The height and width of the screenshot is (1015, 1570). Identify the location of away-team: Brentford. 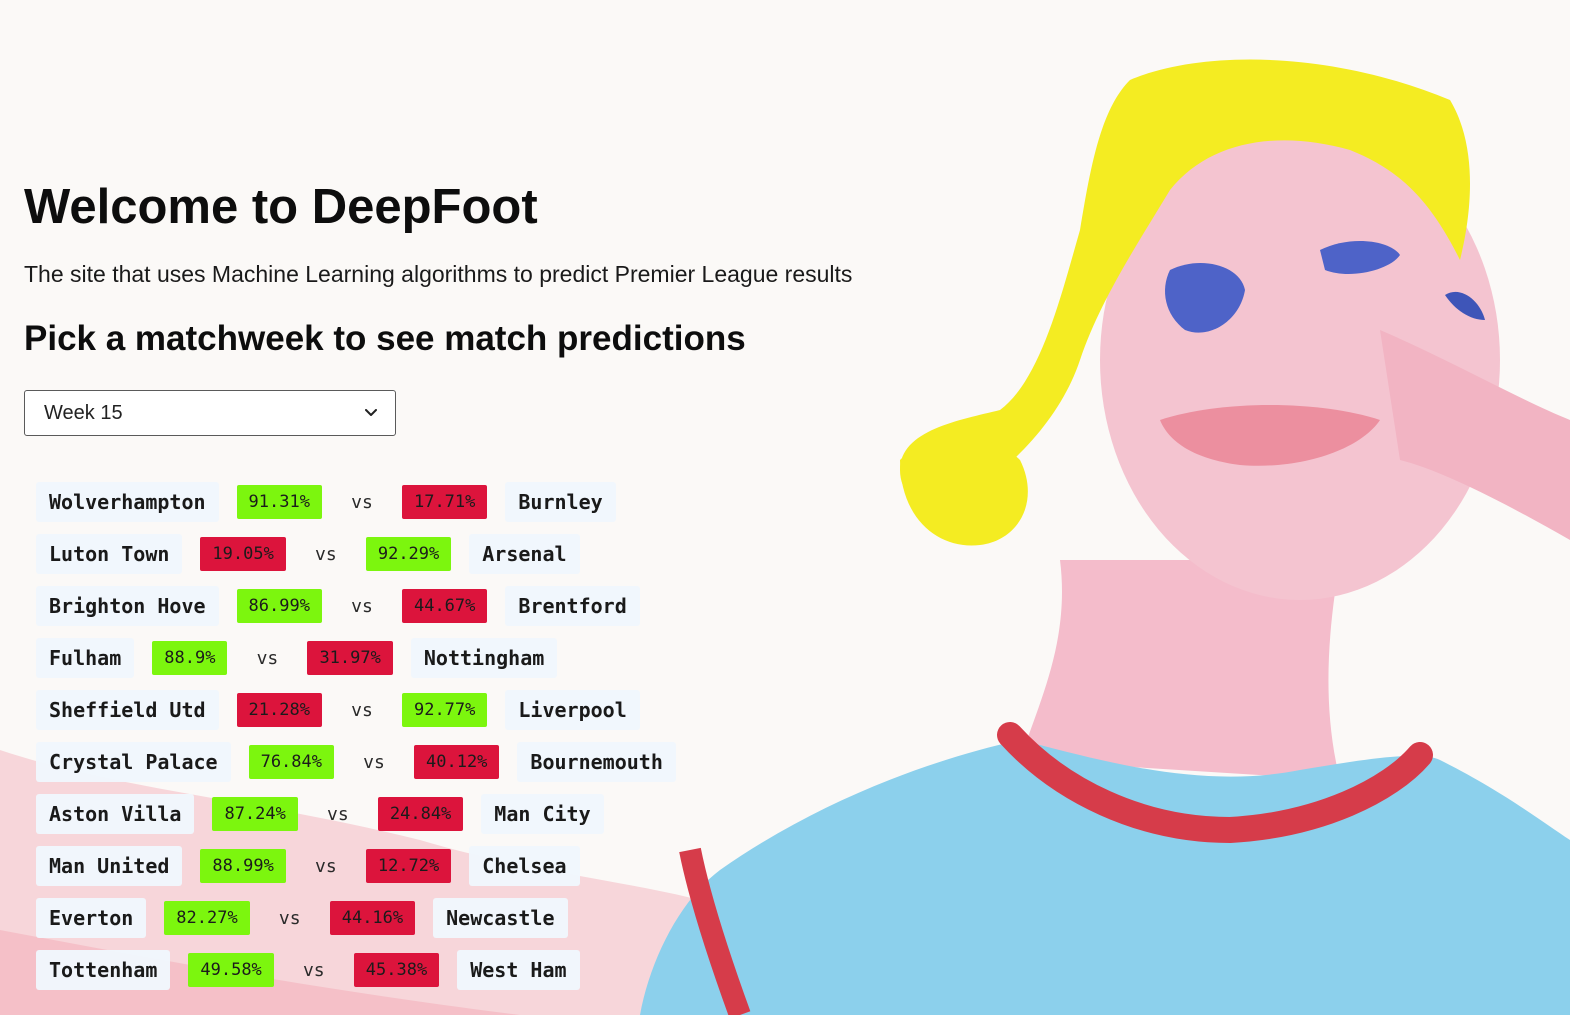
(572, 606).